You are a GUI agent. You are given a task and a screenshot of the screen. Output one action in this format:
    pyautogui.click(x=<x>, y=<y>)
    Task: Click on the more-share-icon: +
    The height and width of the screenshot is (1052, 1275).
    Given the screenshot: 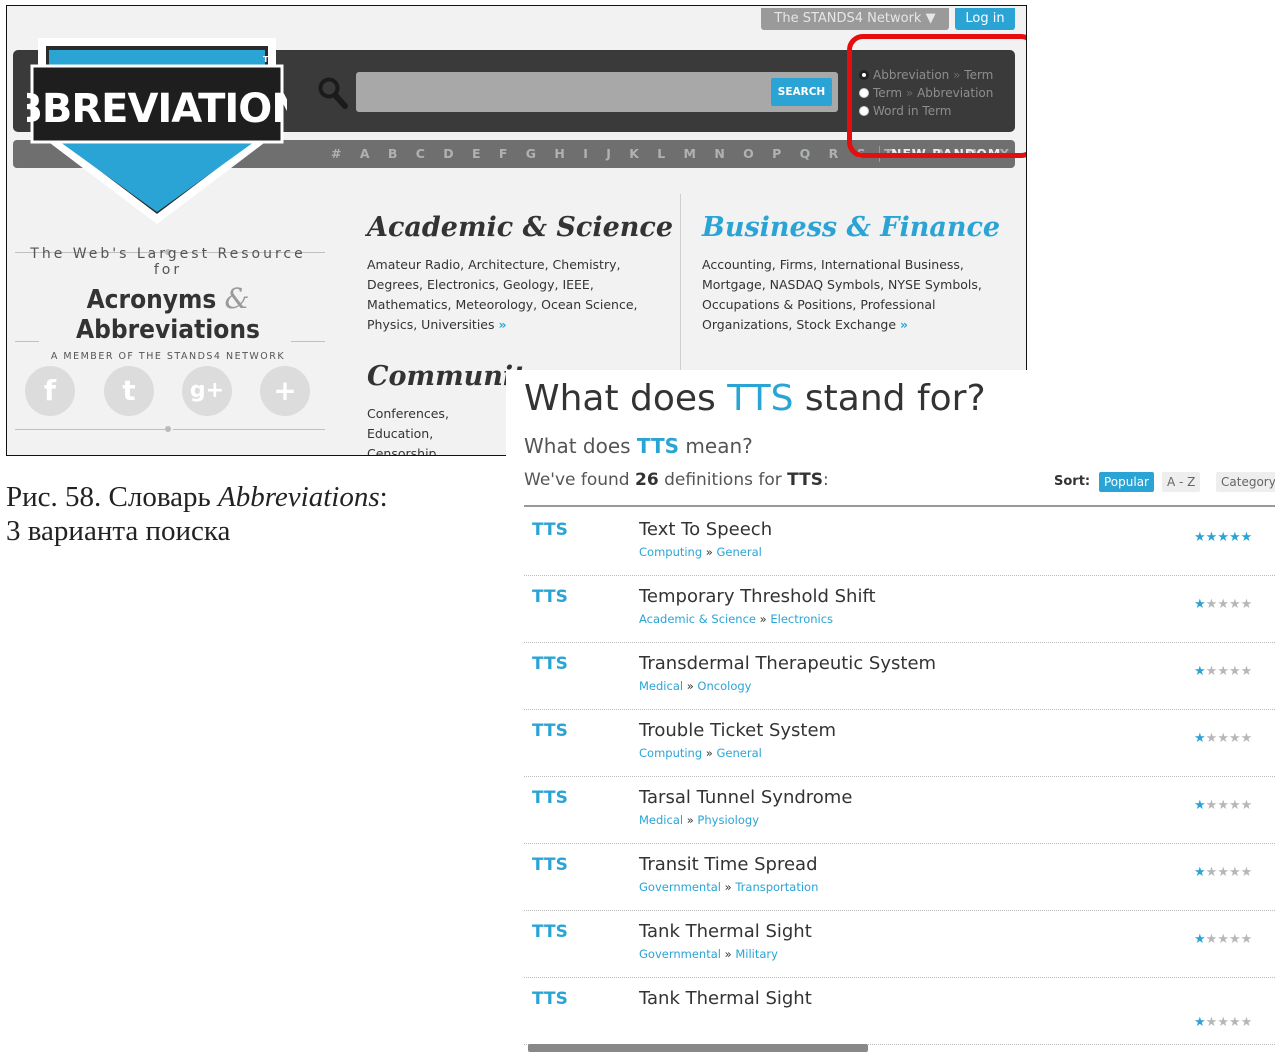 What is the action you would take?
    pyautogui.click(x=285, y=391)
    